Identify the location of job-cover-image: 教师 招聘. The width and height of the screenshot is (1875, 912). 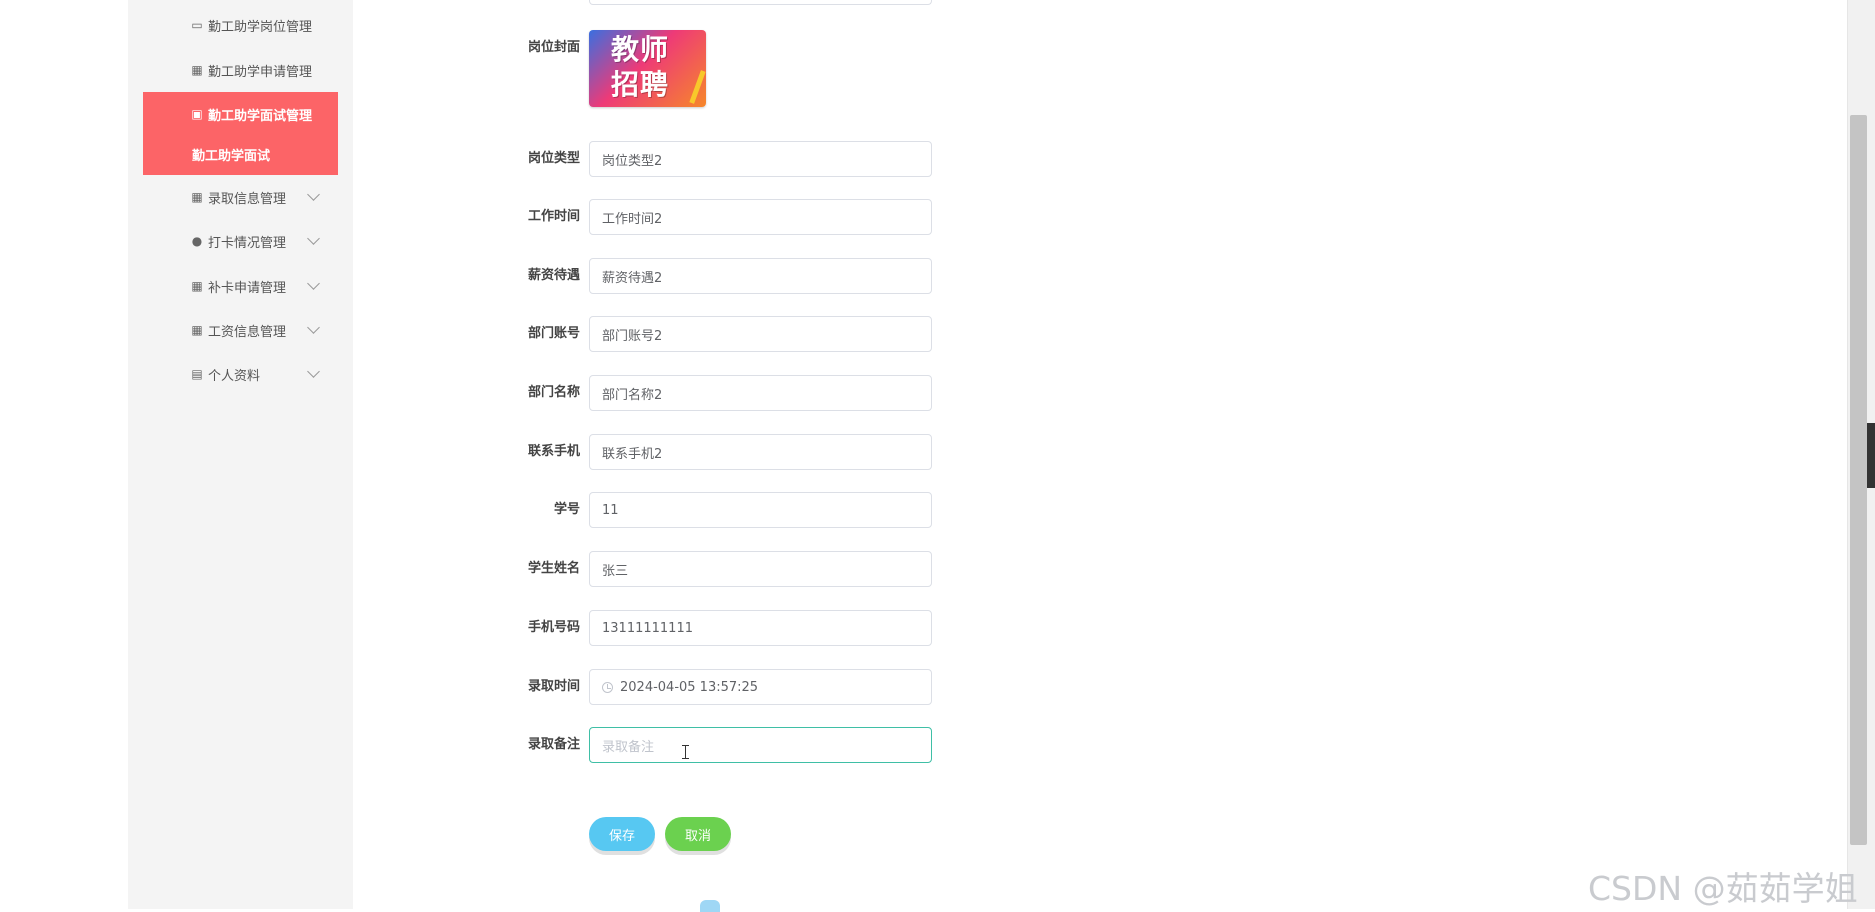
(647, 68).